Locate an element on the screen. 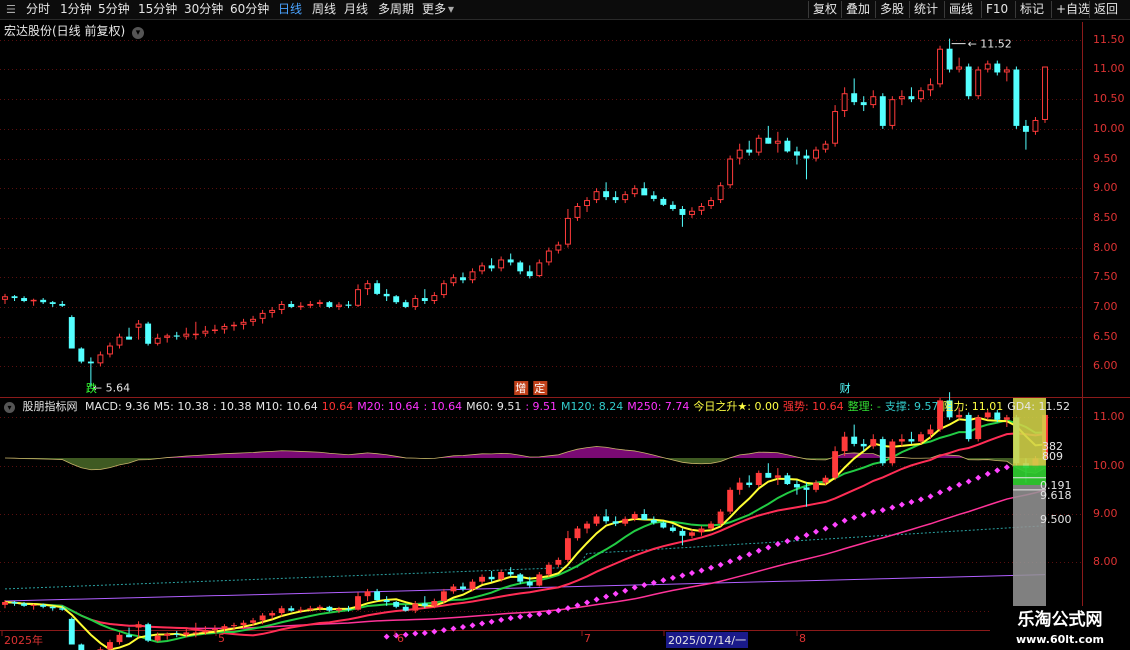 The width and height of the screenshot is (1130, 650). tool-7: +自选 is located at coordinates (1072, 9).